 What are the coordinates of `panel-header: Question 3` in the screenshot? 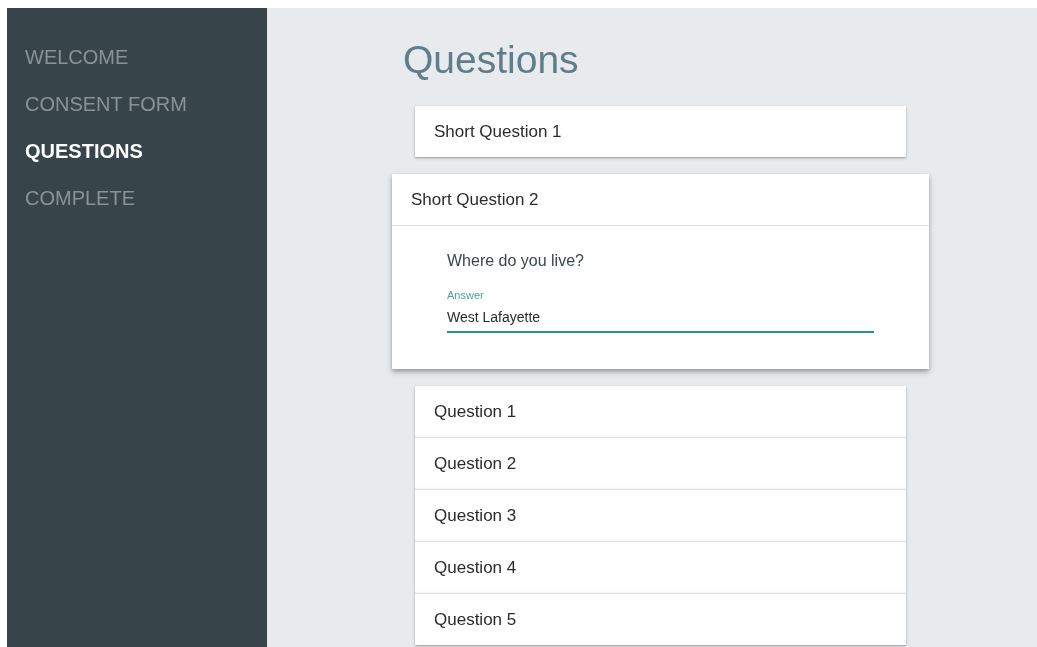 It's located at (660, 515).